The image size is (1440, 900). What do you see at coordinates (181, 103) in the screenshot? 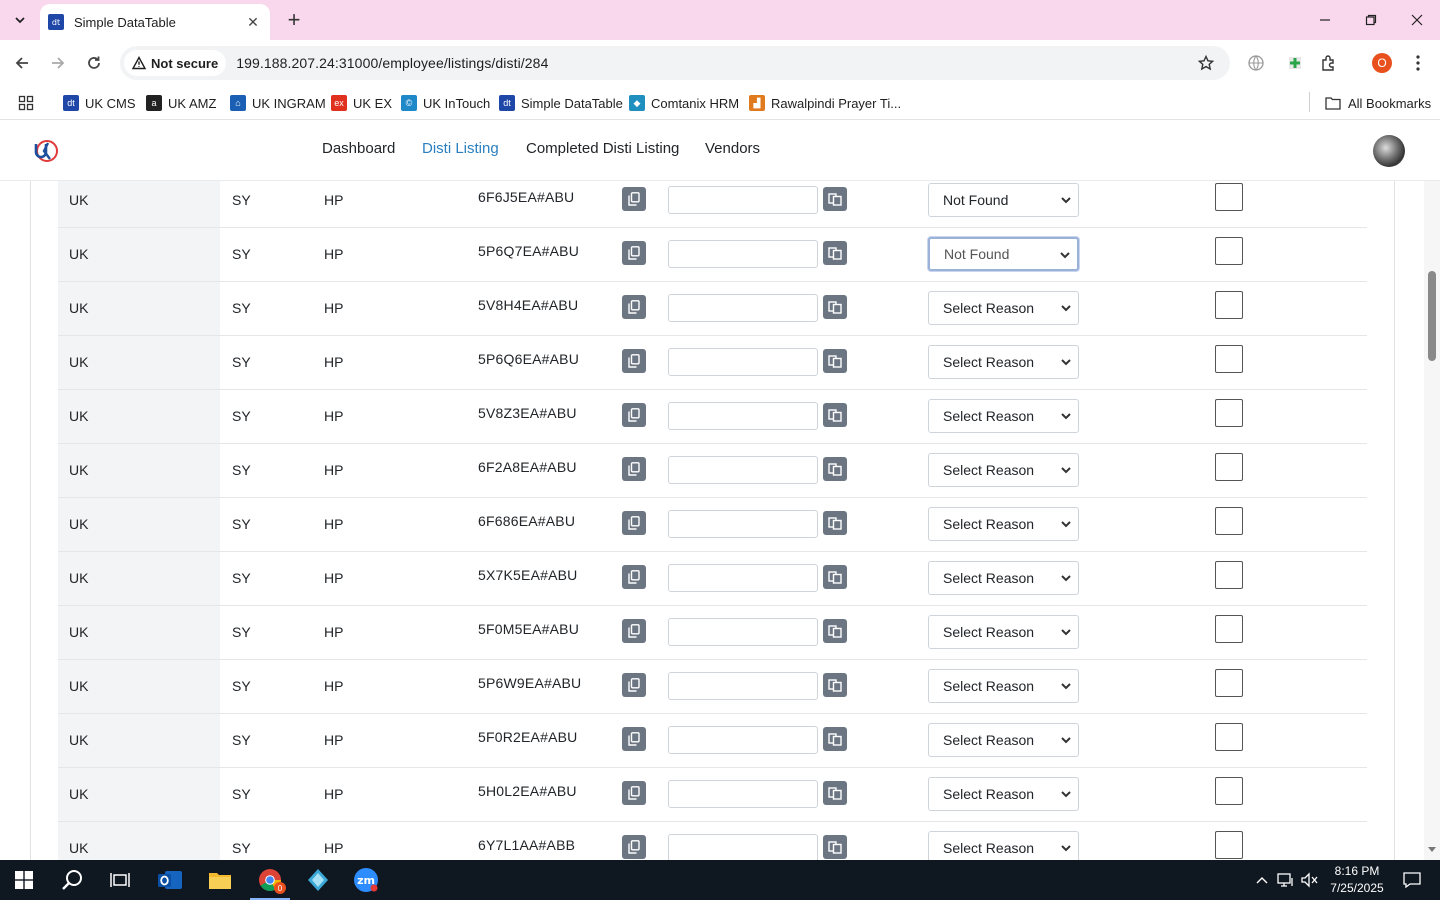
I see `bookmark-uk-amz: a UK AMZ` at bounding box center [181, 103].